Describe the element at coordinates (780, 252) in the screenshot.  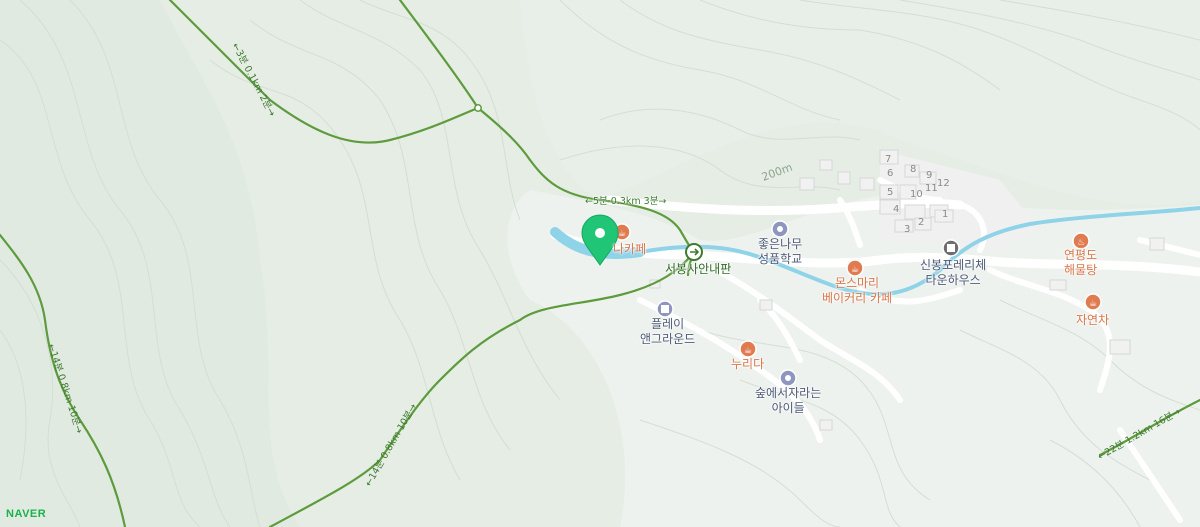
I see `place-label: 좋은나무 성품학교` at that location.